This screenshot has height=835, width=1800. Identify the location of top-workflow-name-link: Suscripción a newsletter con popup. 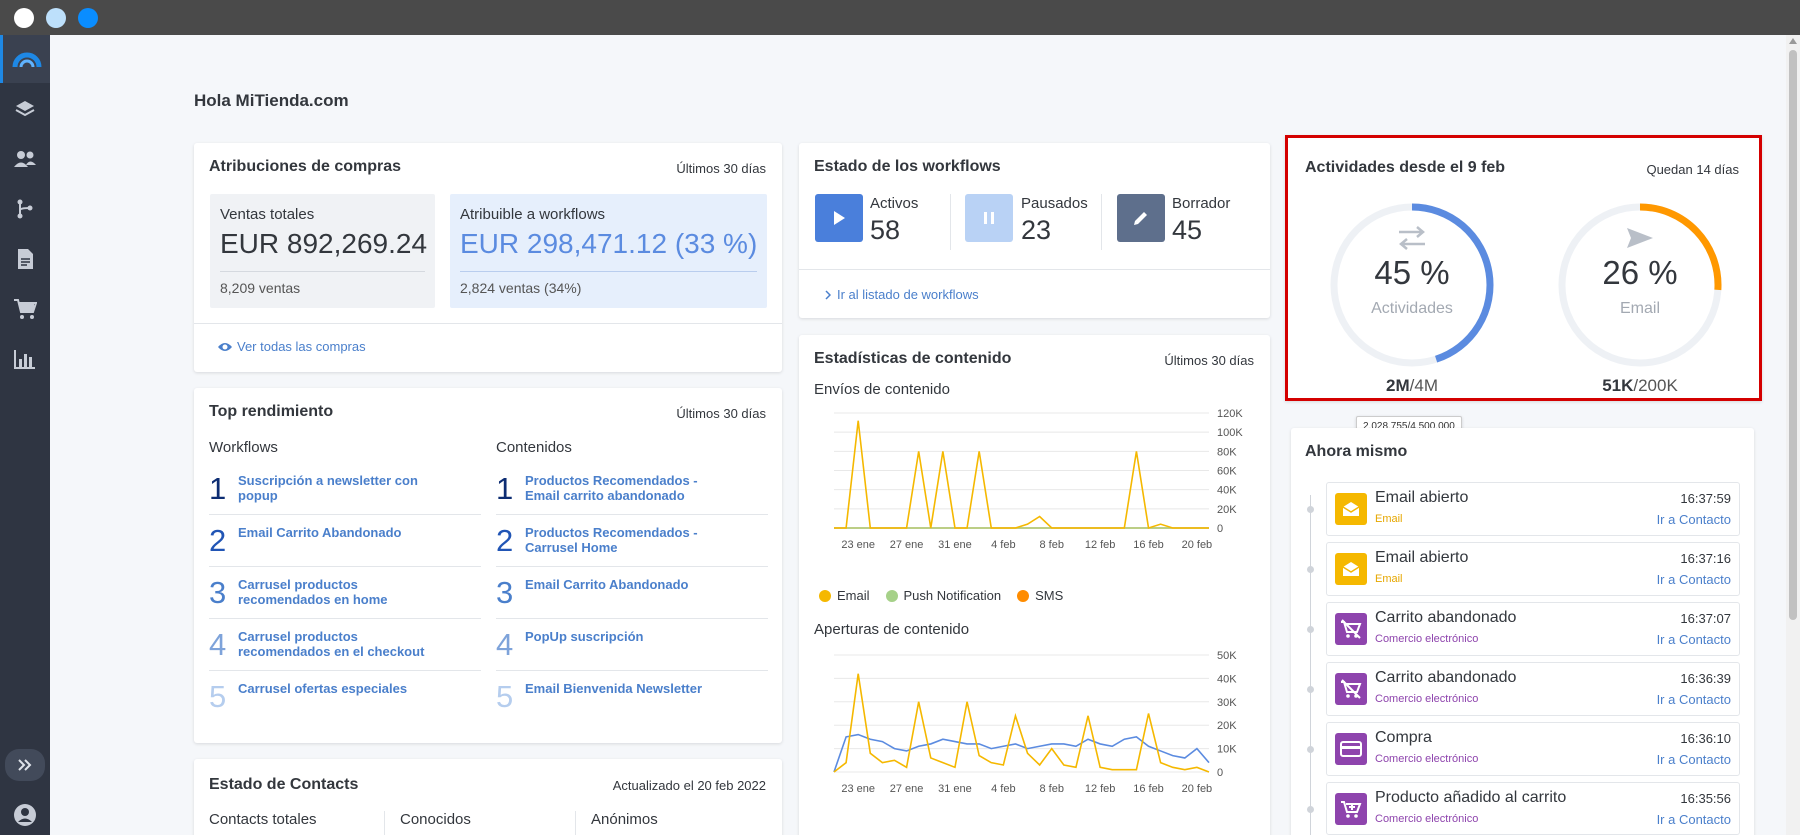
(338, 488).